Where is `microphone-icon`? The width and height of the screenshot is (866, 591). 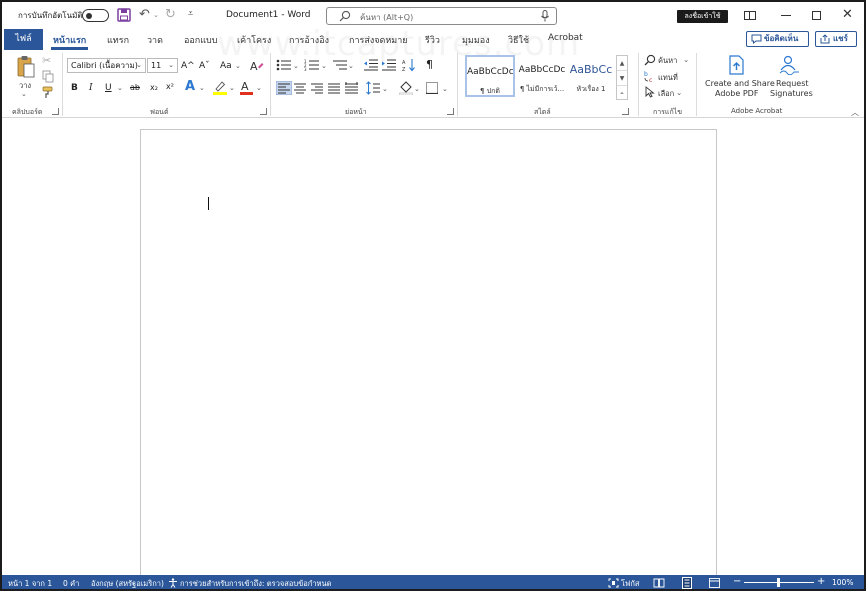 microphone-icon is located at coordinates (545, 16).